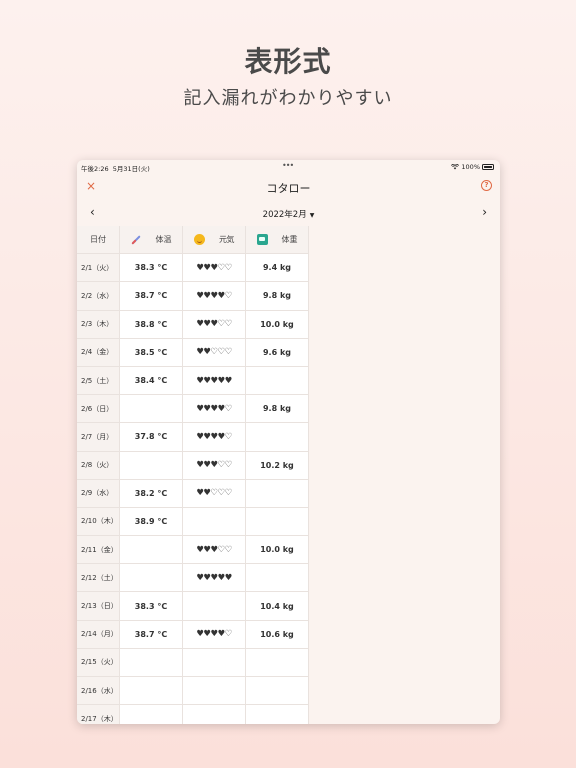  Describe the element at coordinates (484, 212) in the screenshot. I see `next-month-button: ›` at that location.